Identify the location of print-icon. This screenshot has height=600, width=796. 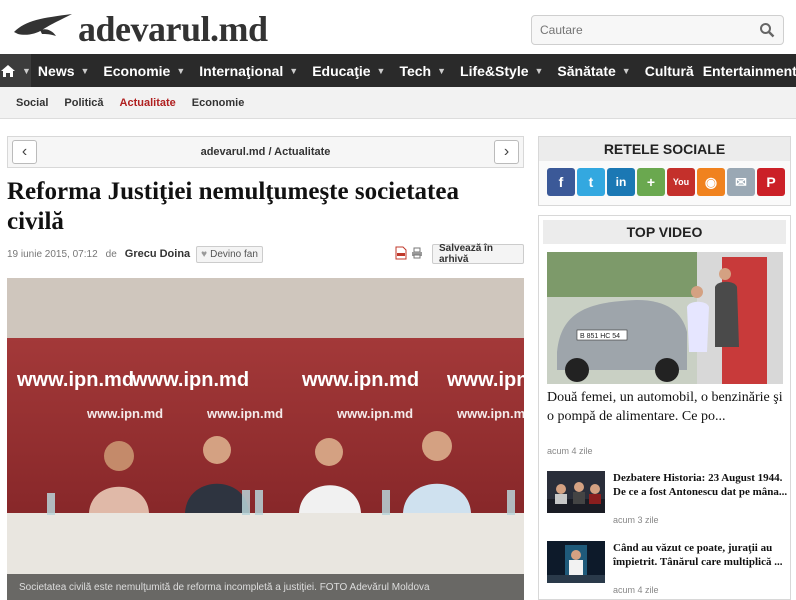
(417, 253).